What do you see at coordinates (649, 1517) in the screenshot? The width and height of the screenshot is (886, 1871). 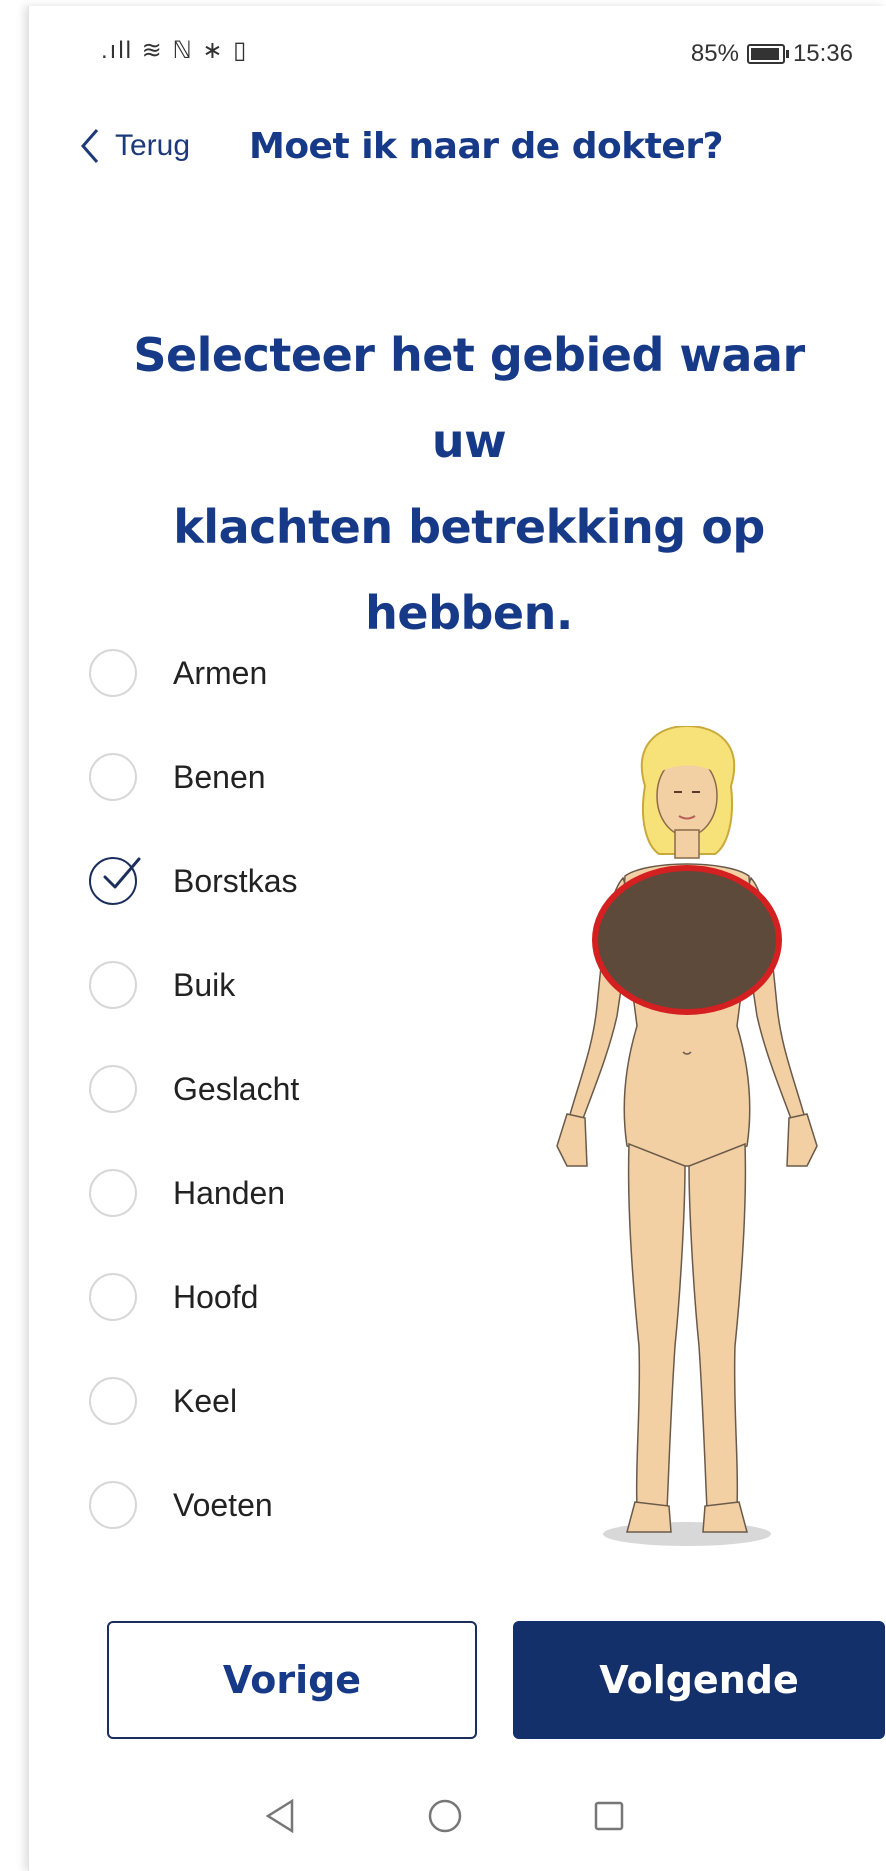 I see `left-foot` at bounding box center [649, 1517].